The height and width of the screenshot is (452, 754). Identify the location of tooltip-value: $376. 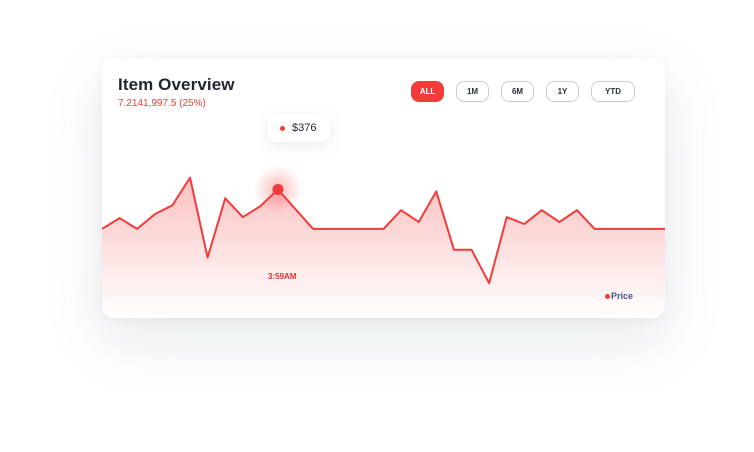
(304, 128).